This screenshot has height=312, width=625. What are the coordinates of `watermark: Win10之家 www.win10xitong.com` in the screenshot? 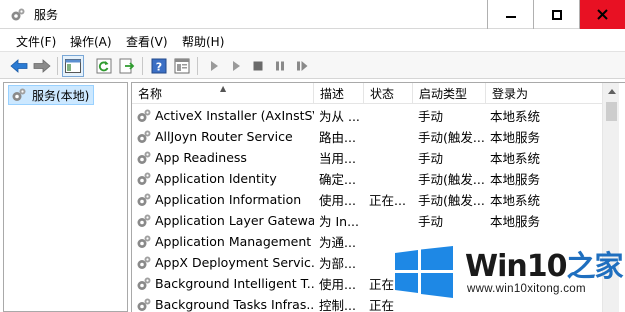 It's located at (508, 276).